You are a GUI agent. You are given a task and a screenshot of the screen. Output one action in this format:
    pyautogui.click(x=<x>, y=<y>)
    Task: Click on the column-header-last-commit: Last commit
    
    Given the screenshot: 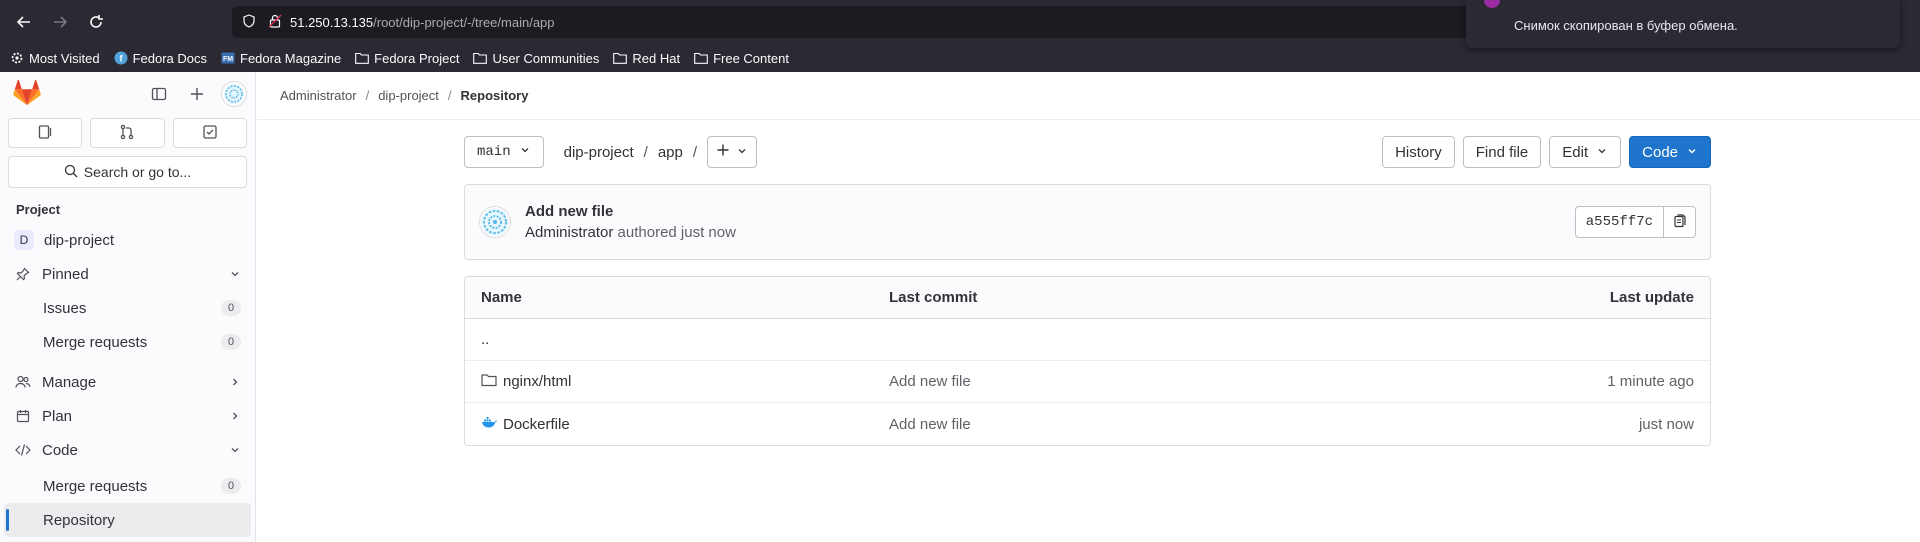 What is the action you would take?
    pyautogui.click(x=933, y=297)
    